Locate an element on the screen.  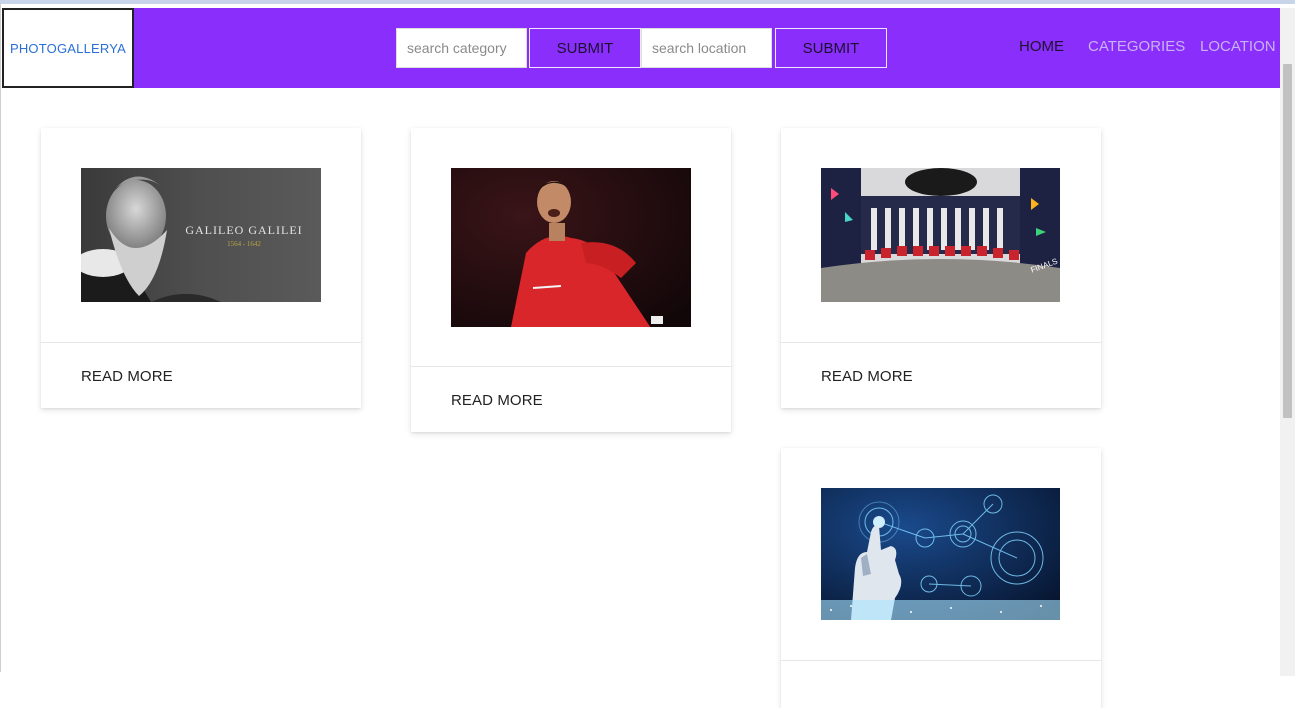
card-media: FINALS is located at coordinates (941, 235).